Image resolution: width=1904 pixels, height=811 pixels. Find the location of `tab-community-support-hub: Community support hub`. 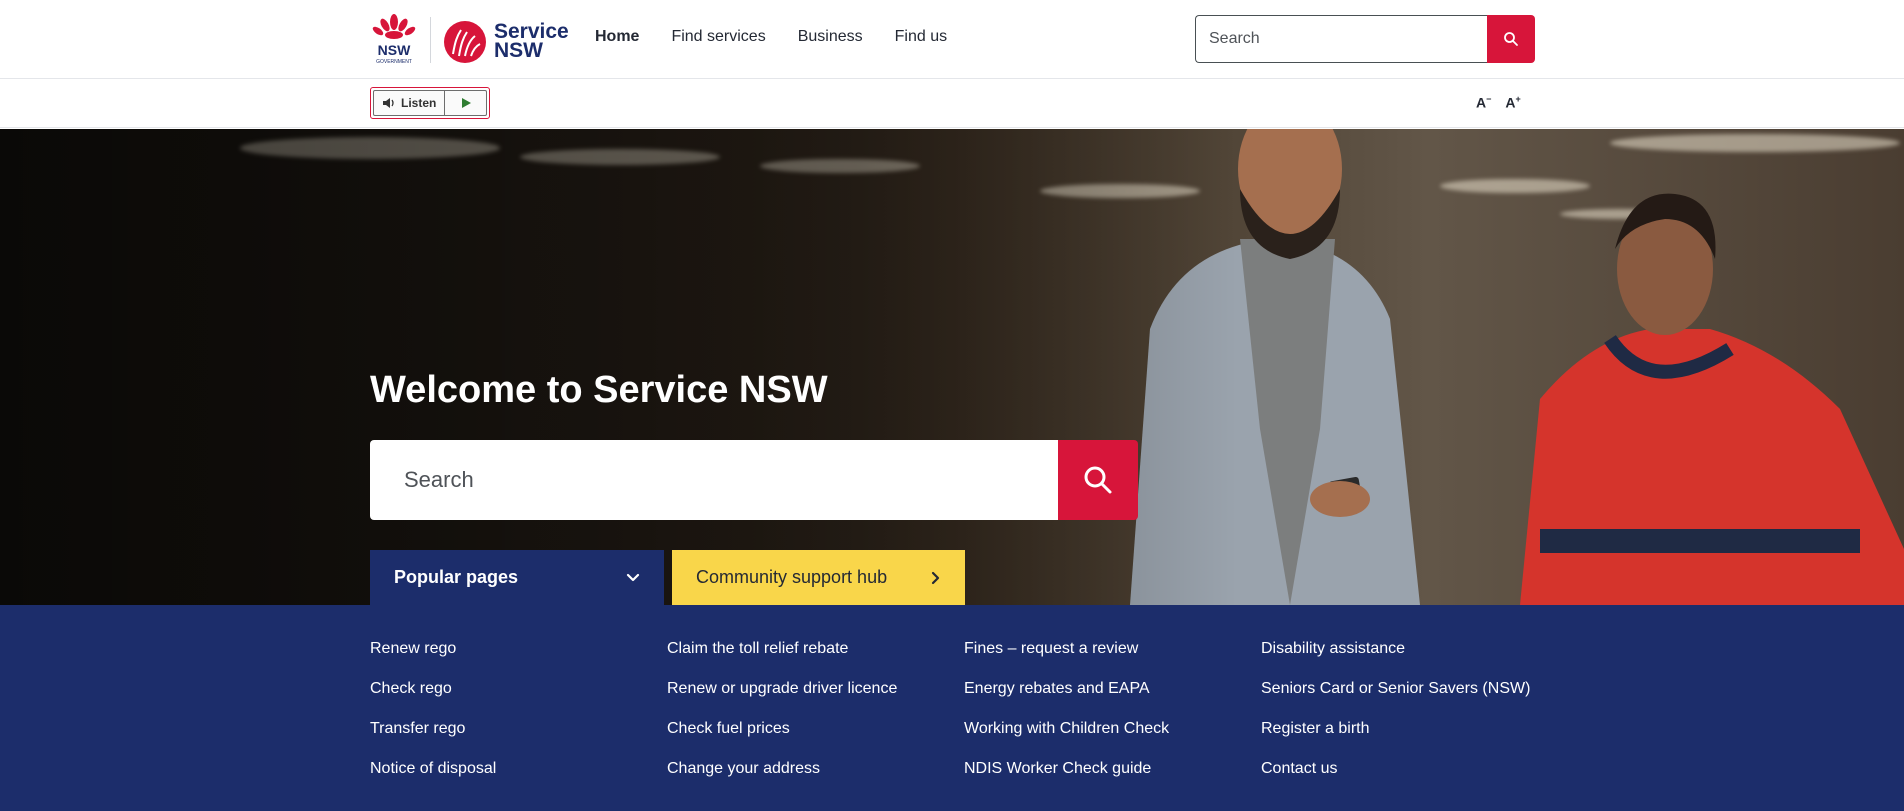

tab-community-support-hub: Community support hub is located at coordinates (818, 577).